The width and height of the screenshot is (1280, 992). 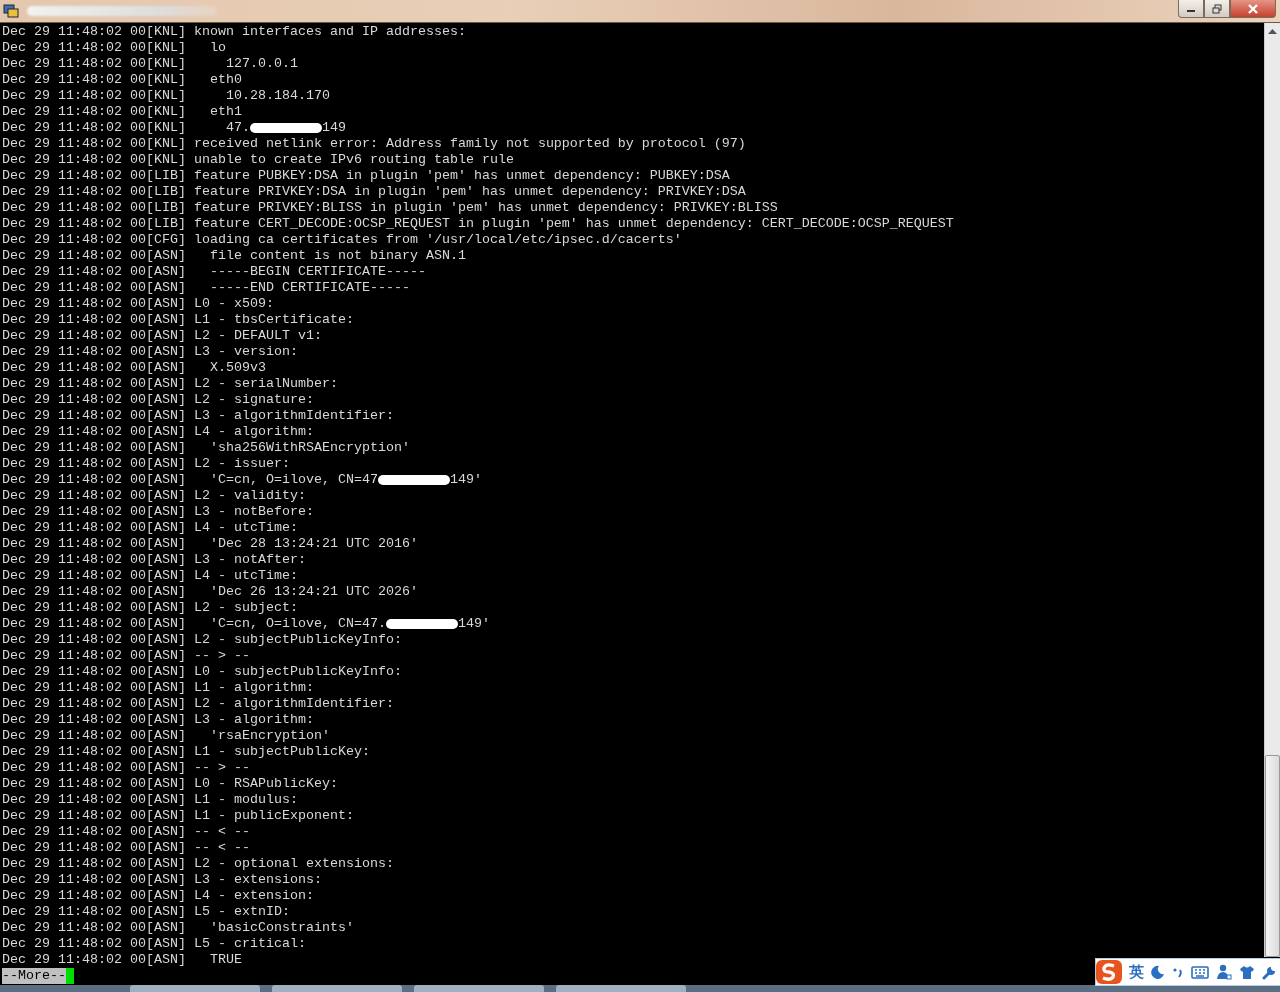 What do you see at coordinates (166, 96) in the screenshot?
I see `log-line: Dec 29 11:48:02 00[KNL] 10.28.184.170` at bounding box center [166, 96].